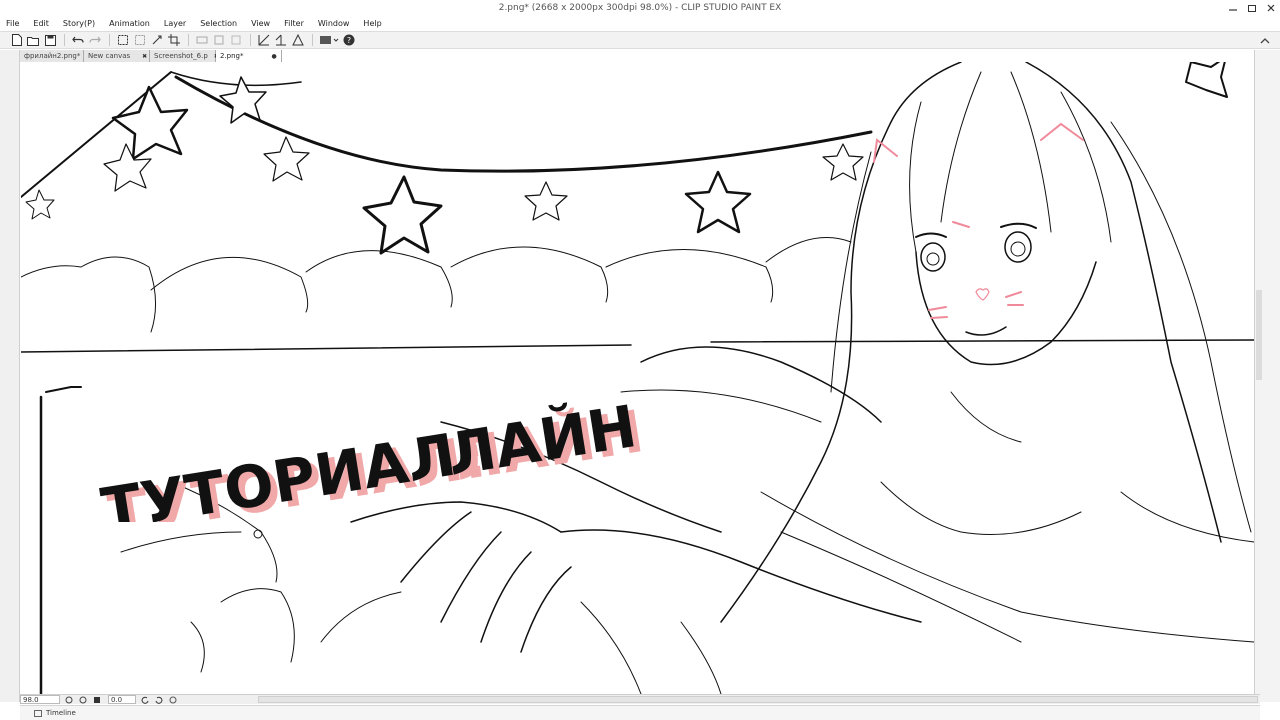 The width and height of the screenshot is (1280, 720). I want to click on new-file-icon, so click(16, 40).